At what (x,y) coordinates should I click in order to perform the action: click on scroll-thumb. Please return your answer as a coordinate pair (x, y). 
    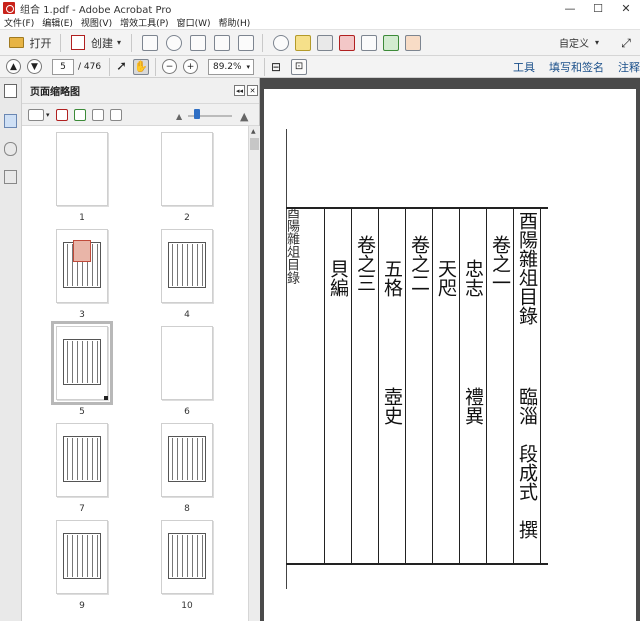
    Looking at the image, I should click on (254, 144).